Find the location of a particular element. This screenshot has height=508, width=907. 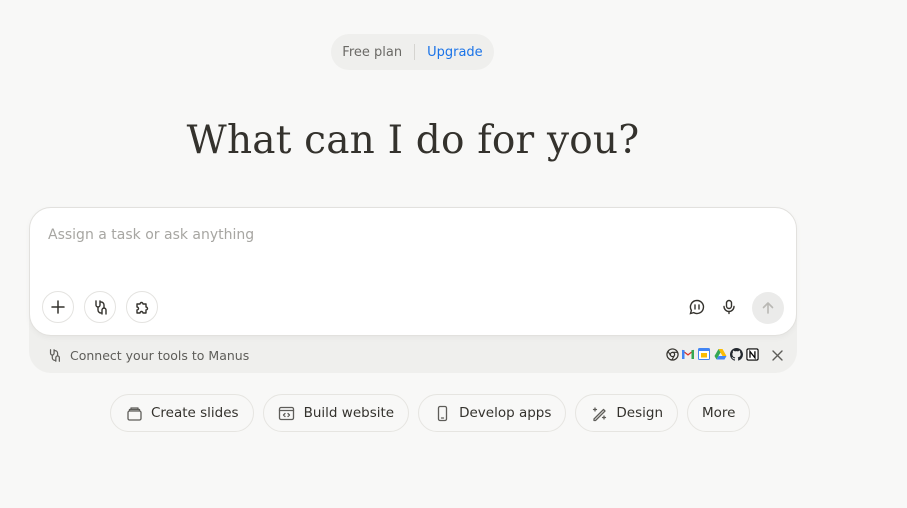

chat-mode-icon is located at coordinates (697, 307).